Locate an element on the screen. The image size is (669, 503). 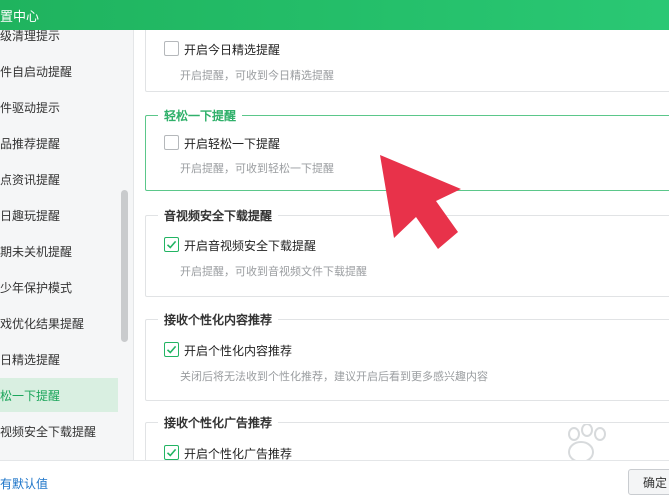
media-checkbox-label: 开启音视频安全下载提醒 is located at coordinates (250, 246).